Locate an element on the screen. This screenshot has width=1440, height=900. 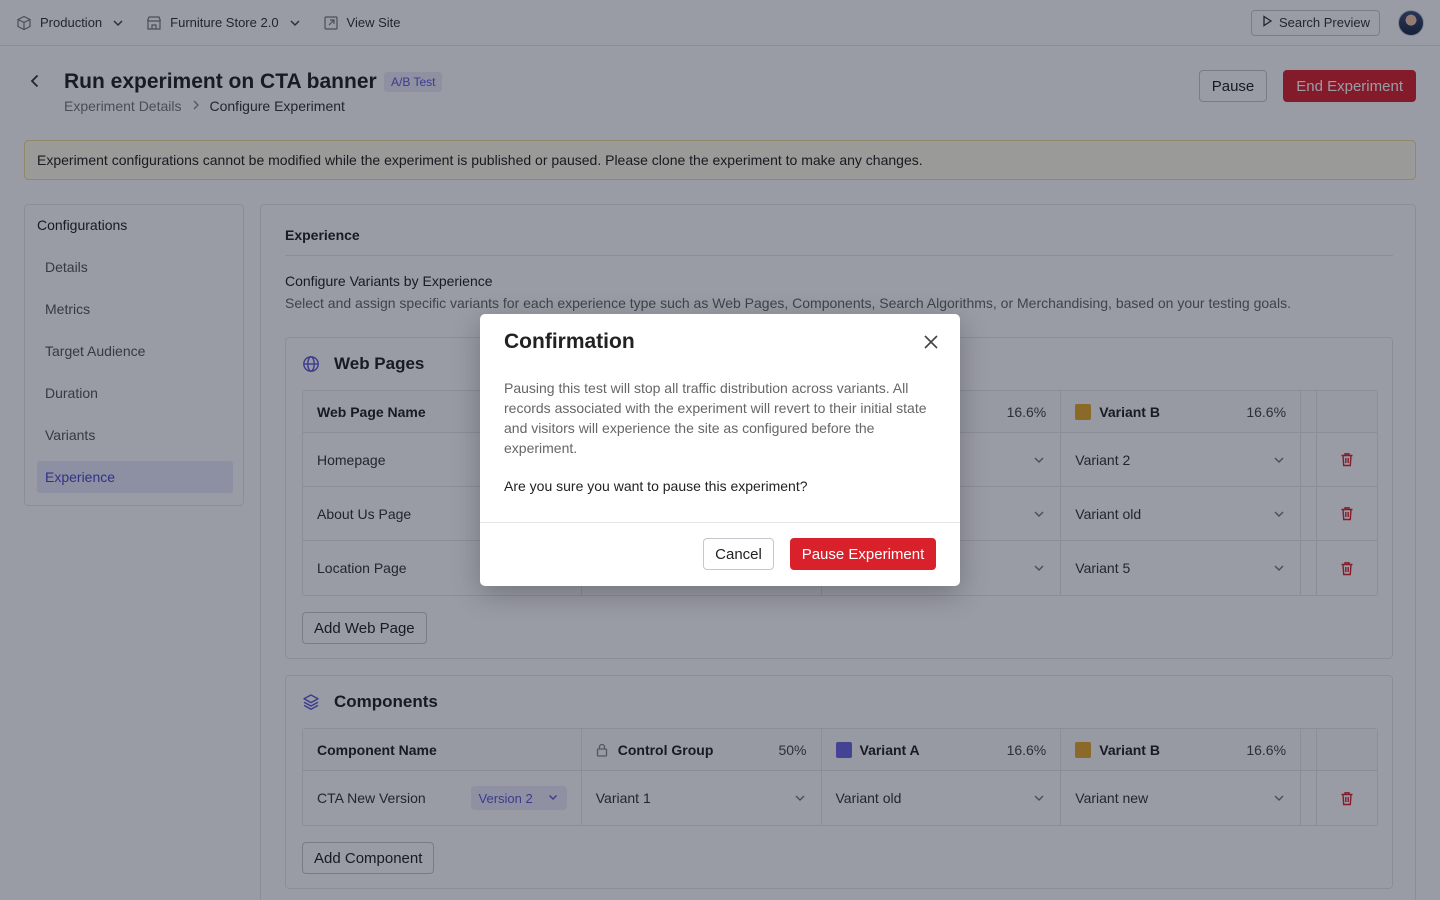
cancel-button: Cancel is located at coordinates (738, 554).